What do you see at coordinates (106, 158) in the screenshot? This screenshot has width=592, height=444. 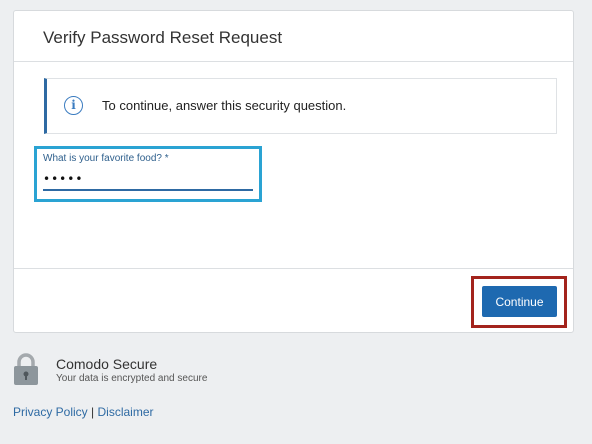 I see `security-question-label: What is your favorite food? *` at bounding box center [106, 158].